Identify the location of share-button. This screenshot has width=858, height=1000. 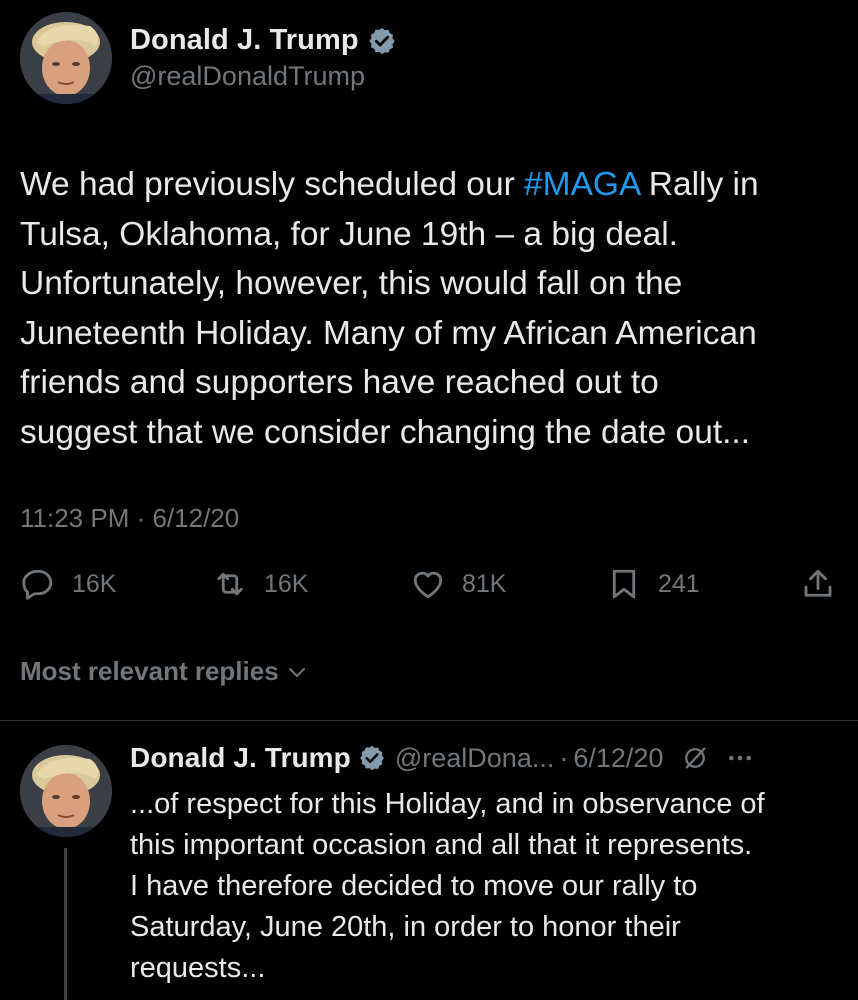
(818, 584).